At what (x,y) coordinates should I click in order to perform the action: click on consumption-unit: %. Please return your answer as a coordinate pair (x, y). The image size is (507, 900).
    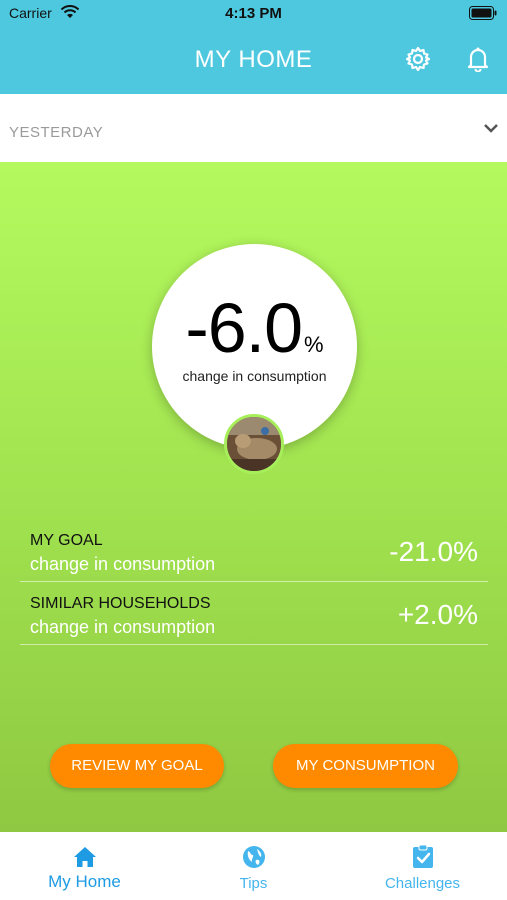
    Looking at the image, I should click on (314, 344).